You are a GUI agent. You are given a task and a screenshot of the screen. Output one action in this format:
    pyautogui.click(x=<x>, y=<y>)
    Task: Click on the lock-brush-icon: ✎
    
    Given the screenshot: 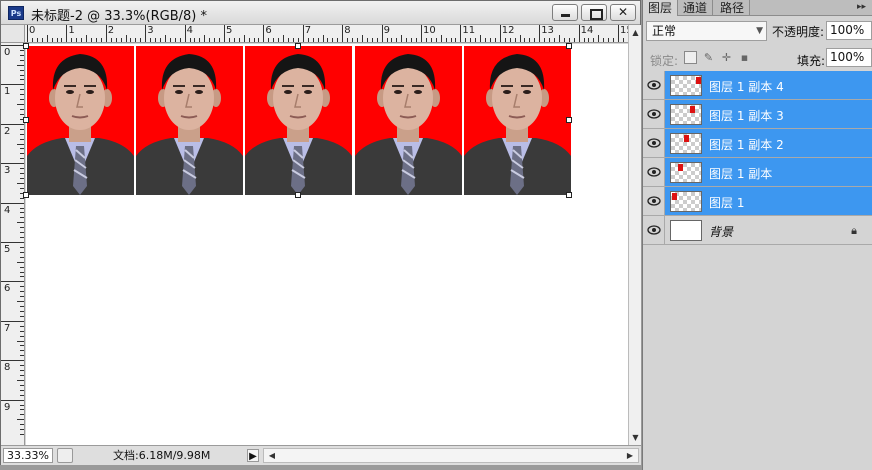 What is the action you would take?
    pyautogui.click(x=708, y=57)
    